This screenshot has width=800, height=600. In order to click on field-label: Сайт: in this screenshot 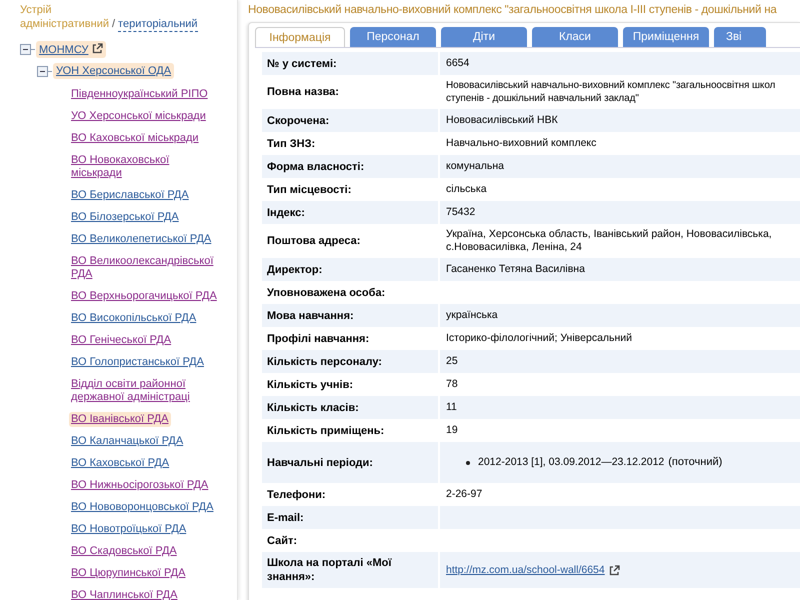, I will do `click(282, 541)`.